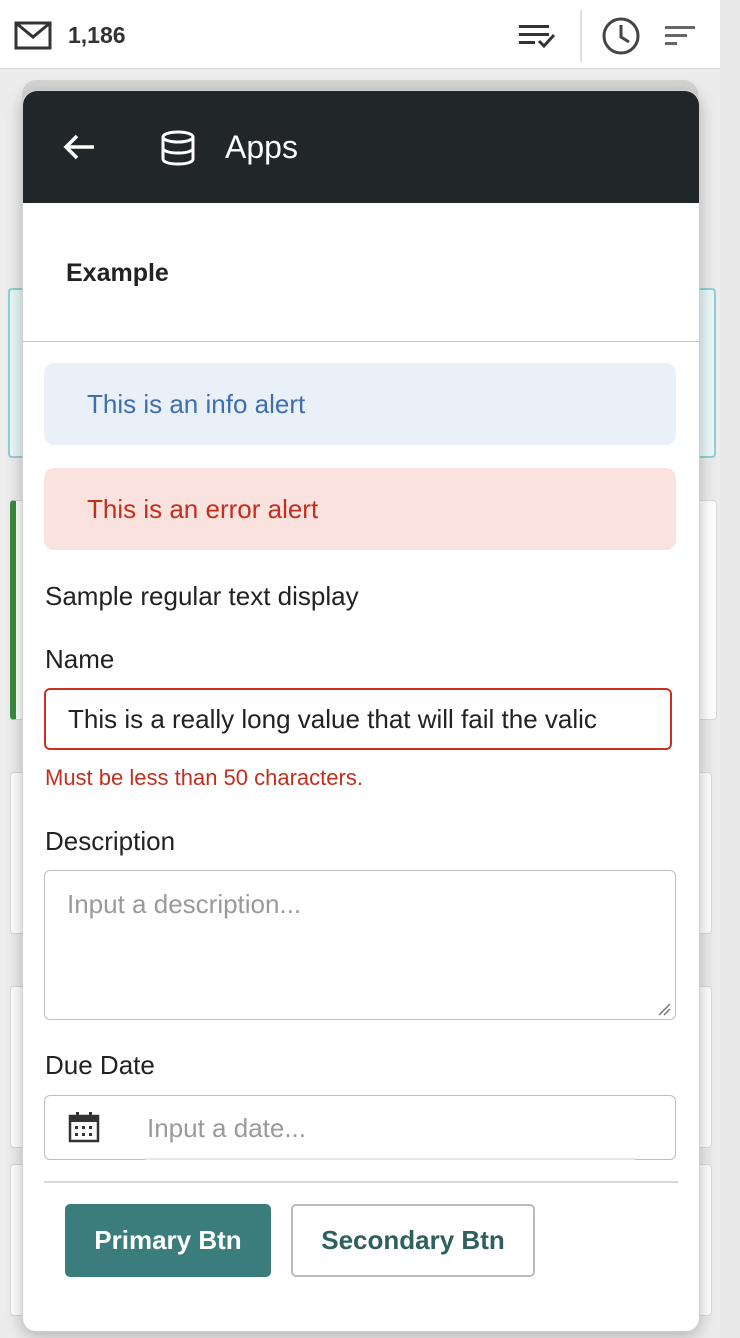 The height and width of the screenshot is (1338, 740). I want to click on secondary-button: Secondary Btn, so click(413, 1240).